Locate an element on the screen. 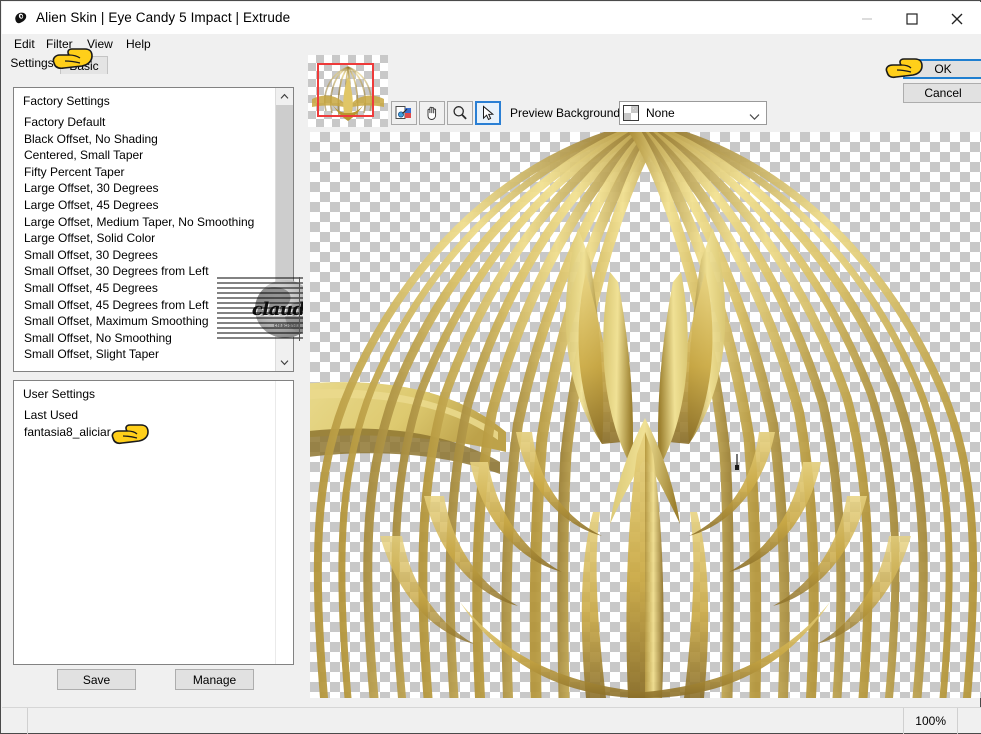  zoom-tool-button is located at coordinates (460, 113).